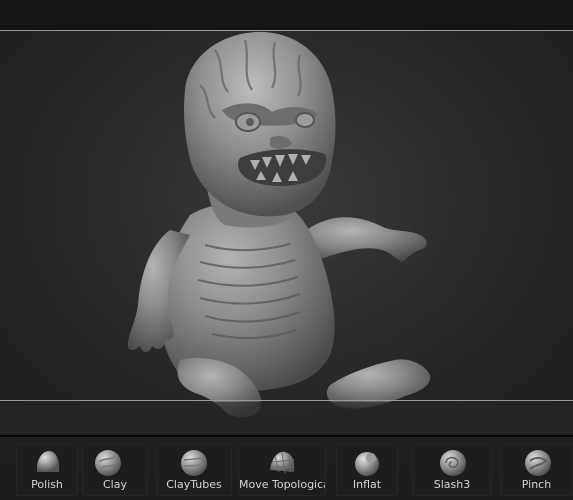 This screenshot has height=500, width=573. I want to click on brush-label: Clay, so click(115, 484).